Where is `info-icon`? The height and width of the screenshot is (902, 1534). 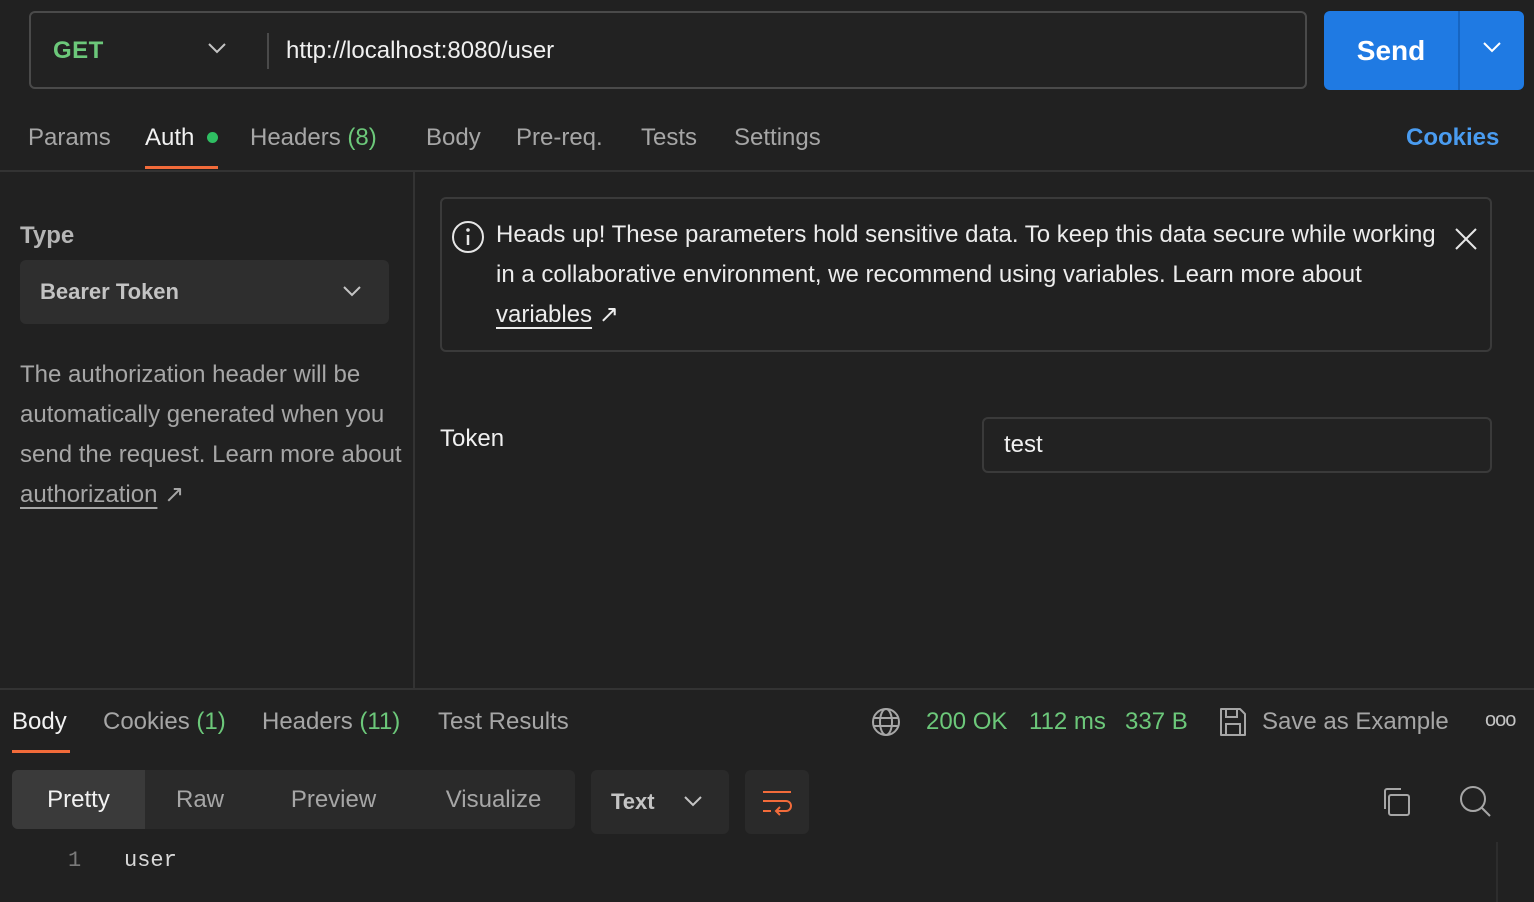 info-icon is located at coordinates (468, 237).